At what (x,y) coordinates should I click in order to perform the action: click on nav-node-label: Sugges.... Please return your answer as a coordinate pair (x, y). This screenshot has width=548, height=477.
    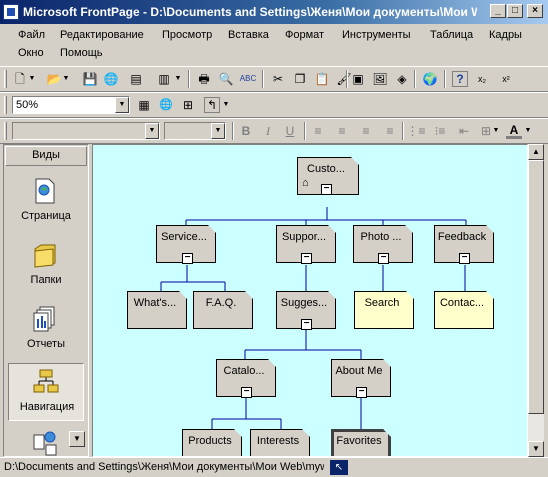
    Looking at the image, I should click on (304, 303).